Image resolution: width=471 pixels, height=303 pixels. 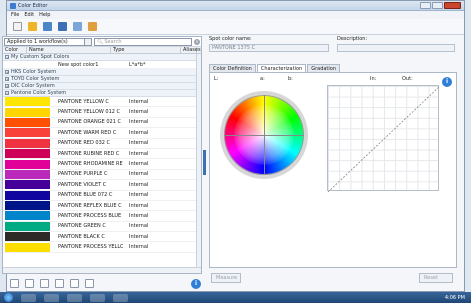 What do you see at coordinates (44, 15) in the screenshot?
I see `menu-help: Help` at bounding box center [44, 15].